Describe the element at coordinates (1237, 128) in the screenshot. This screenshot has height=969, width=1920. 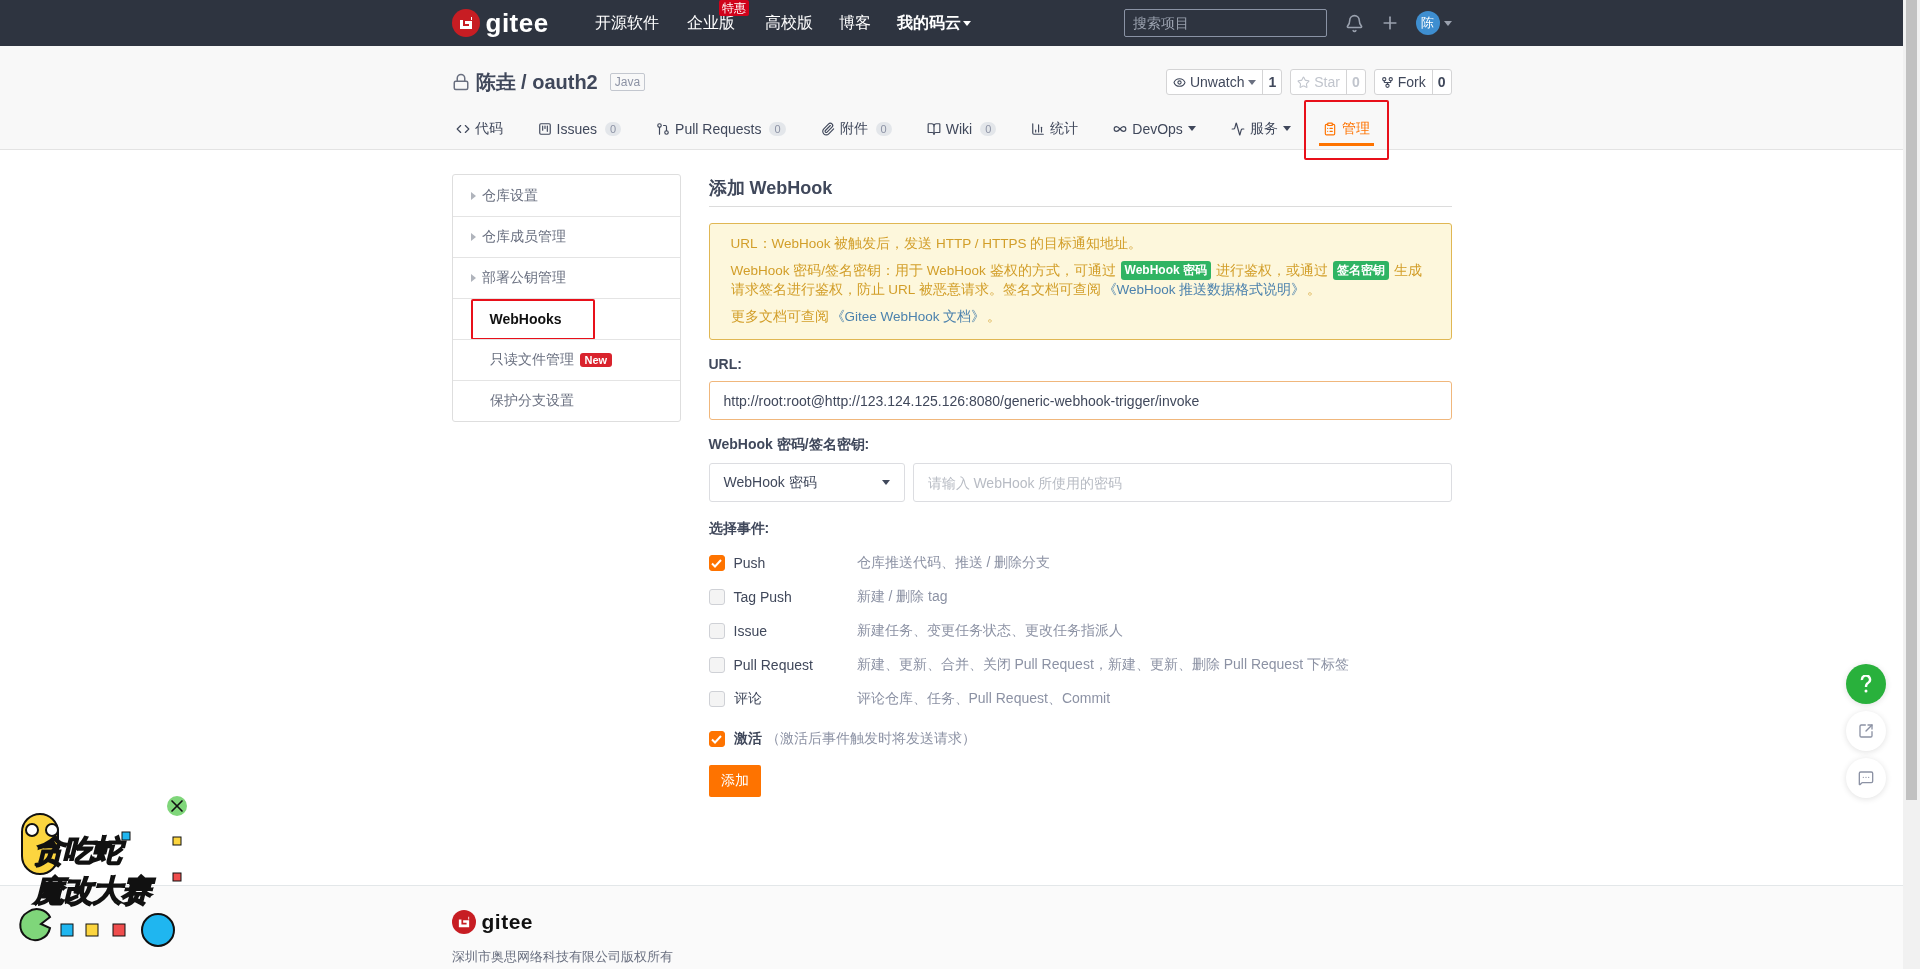
I see `pulse-icon` at that location.